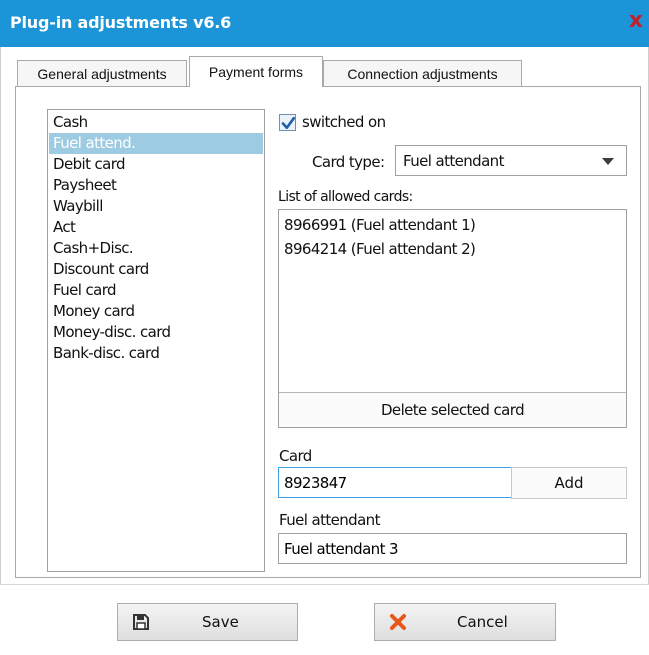  Describe the element at coordinates (324, 23) in the screenshot. I see `title-bar: Plug-in adjustments v6.6 x` at that location.